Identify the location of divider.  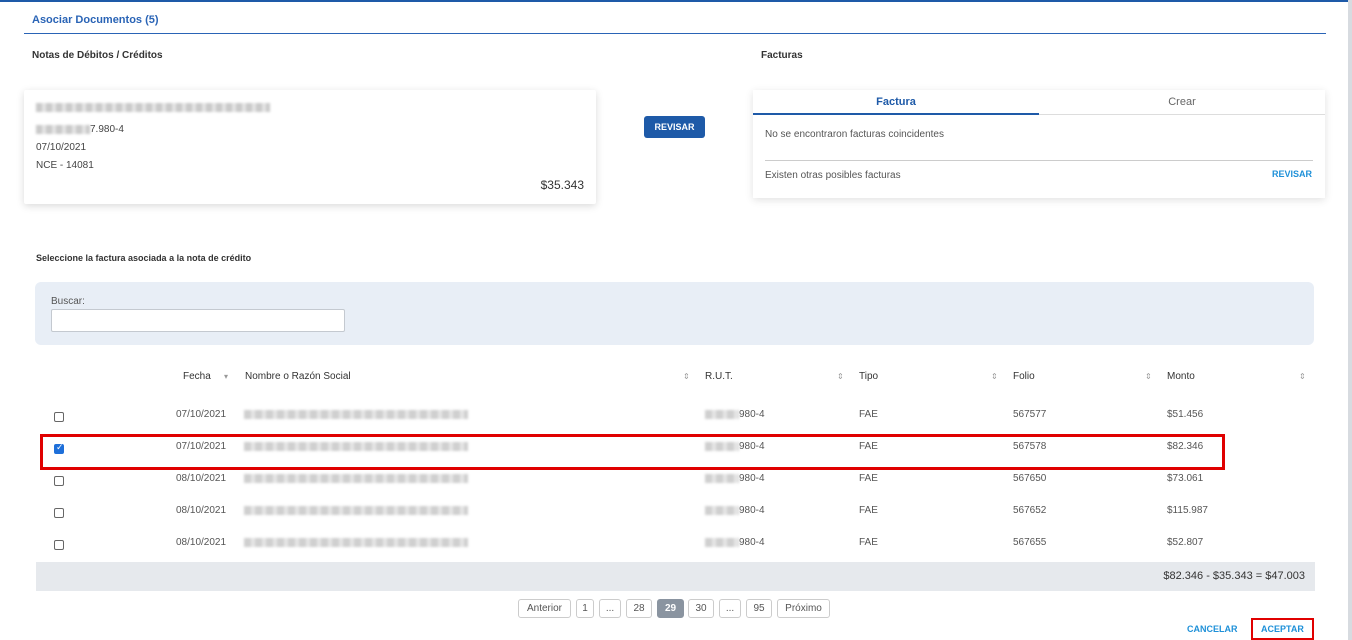
(1039, 160).